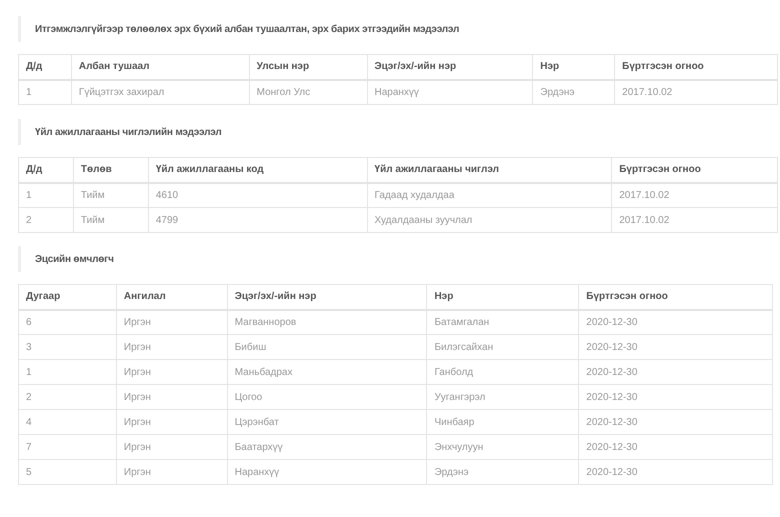 The image size is (780, 517). Describe the element at coordinates (489, 170) in the screenshot. I see `column-header: Үйл ажиллагааны чиглэл` at that location.